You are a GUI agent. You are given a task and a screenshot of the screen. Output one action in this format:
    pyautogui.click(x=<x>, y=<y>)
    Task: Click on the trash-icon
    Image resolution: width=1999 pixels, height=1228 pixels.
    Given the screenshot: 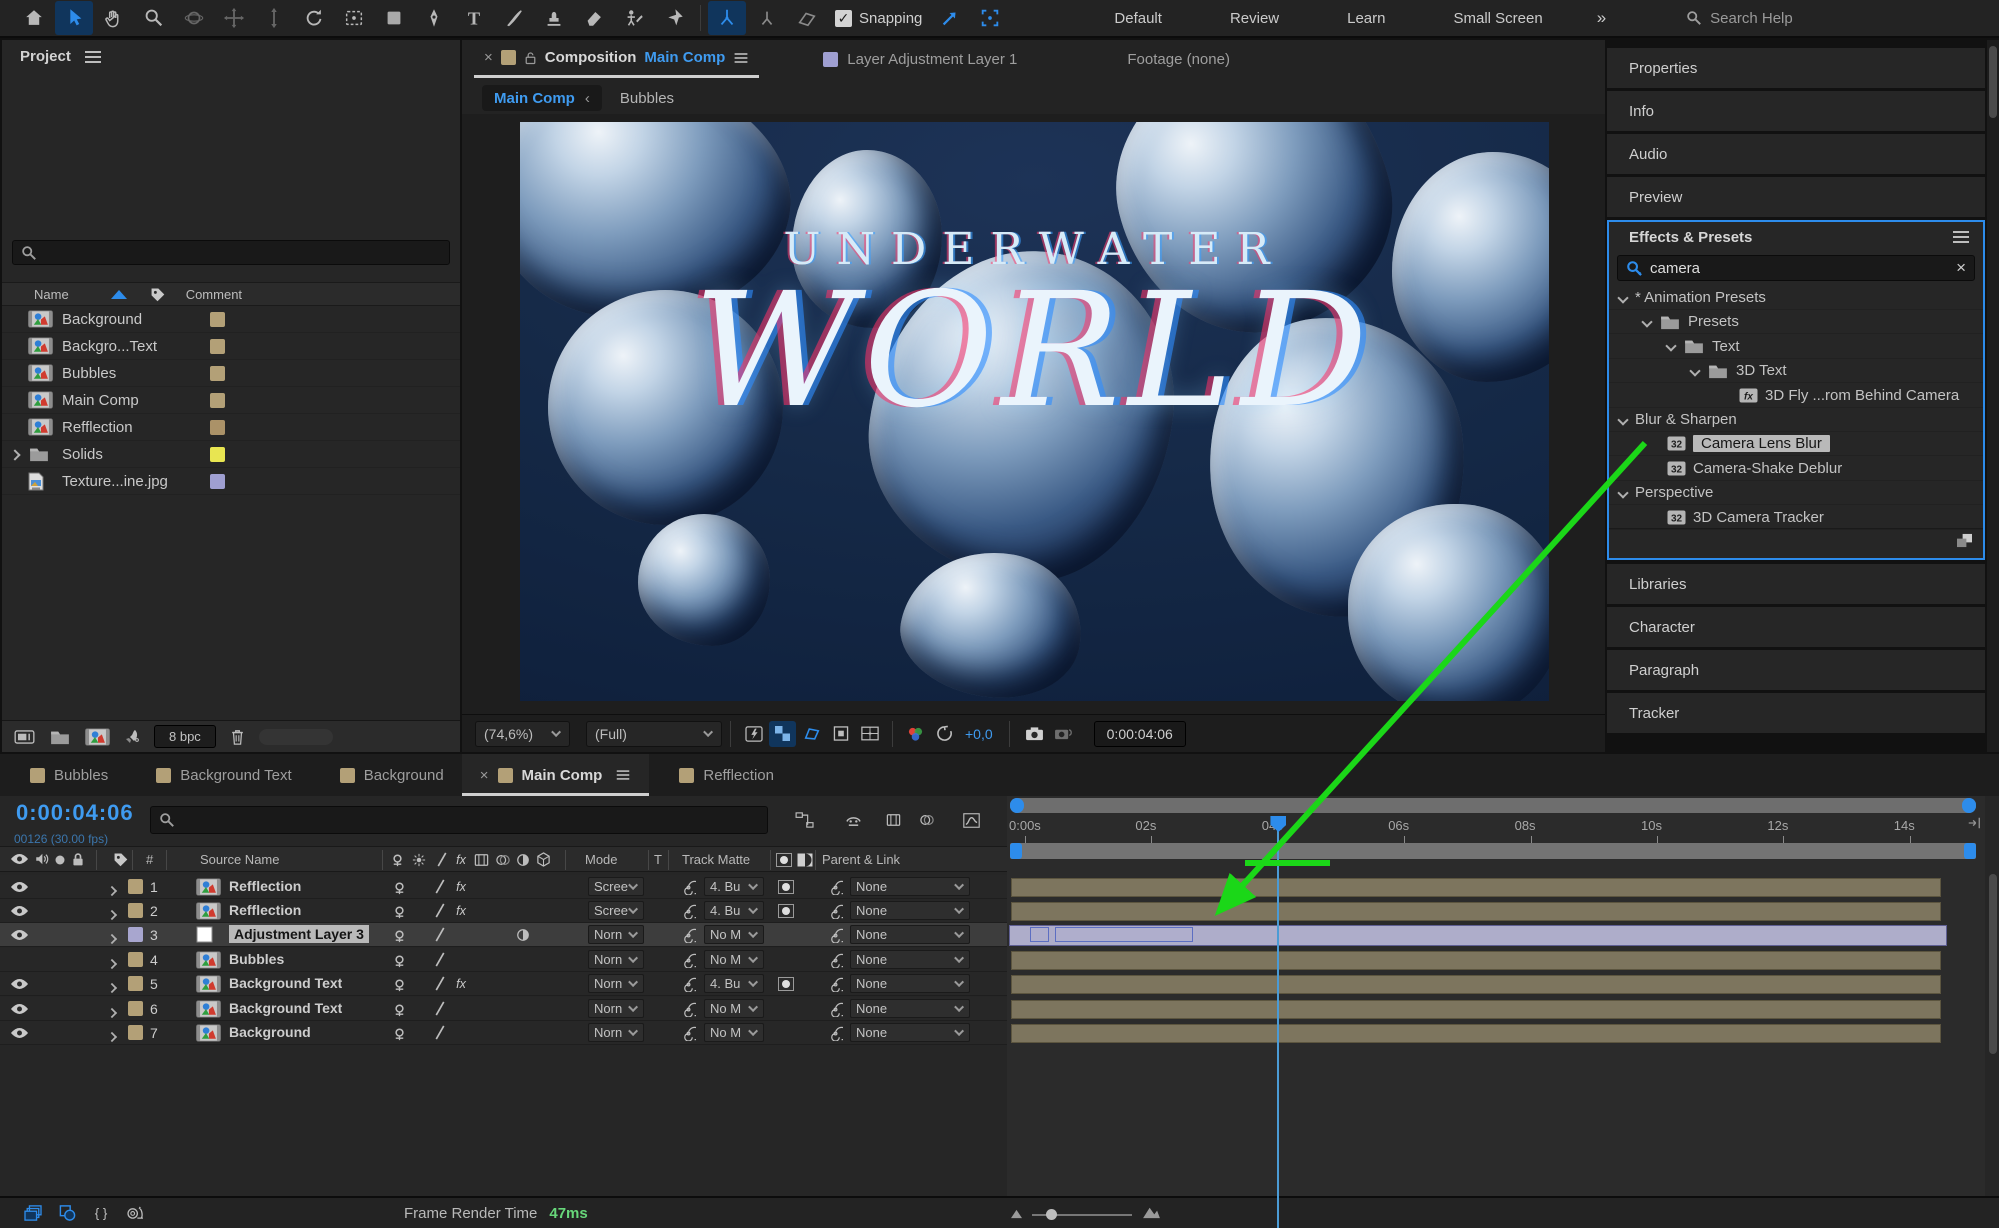 What is the action you would take?
    pyautogui.click(x=237, y=737)
    